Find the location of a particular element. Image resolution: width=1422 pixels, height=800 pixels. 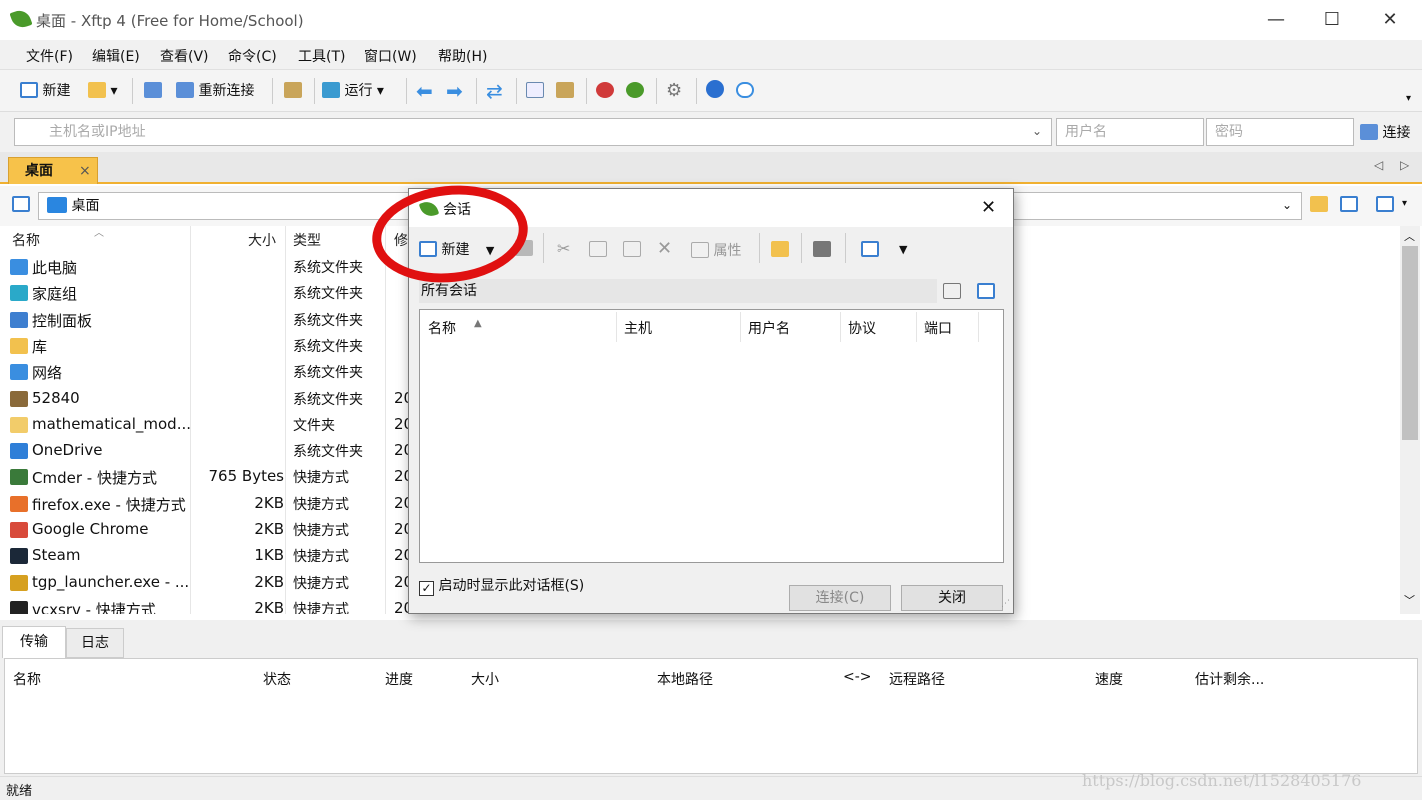

host-input: 主机名或IP地址 is located at coordinates (533, 132).